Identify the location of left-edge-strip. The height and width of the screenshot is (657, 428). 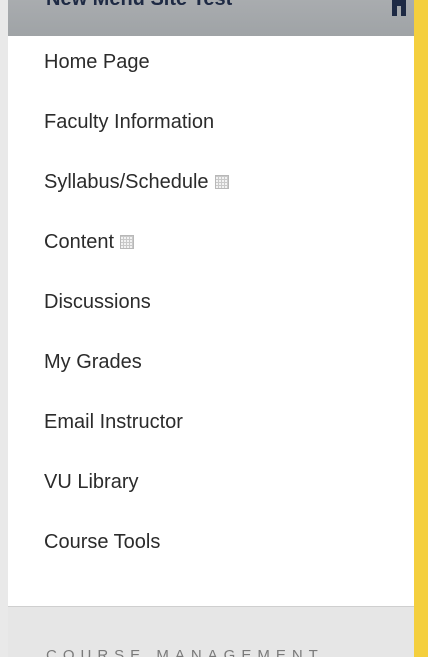
(4, 328).